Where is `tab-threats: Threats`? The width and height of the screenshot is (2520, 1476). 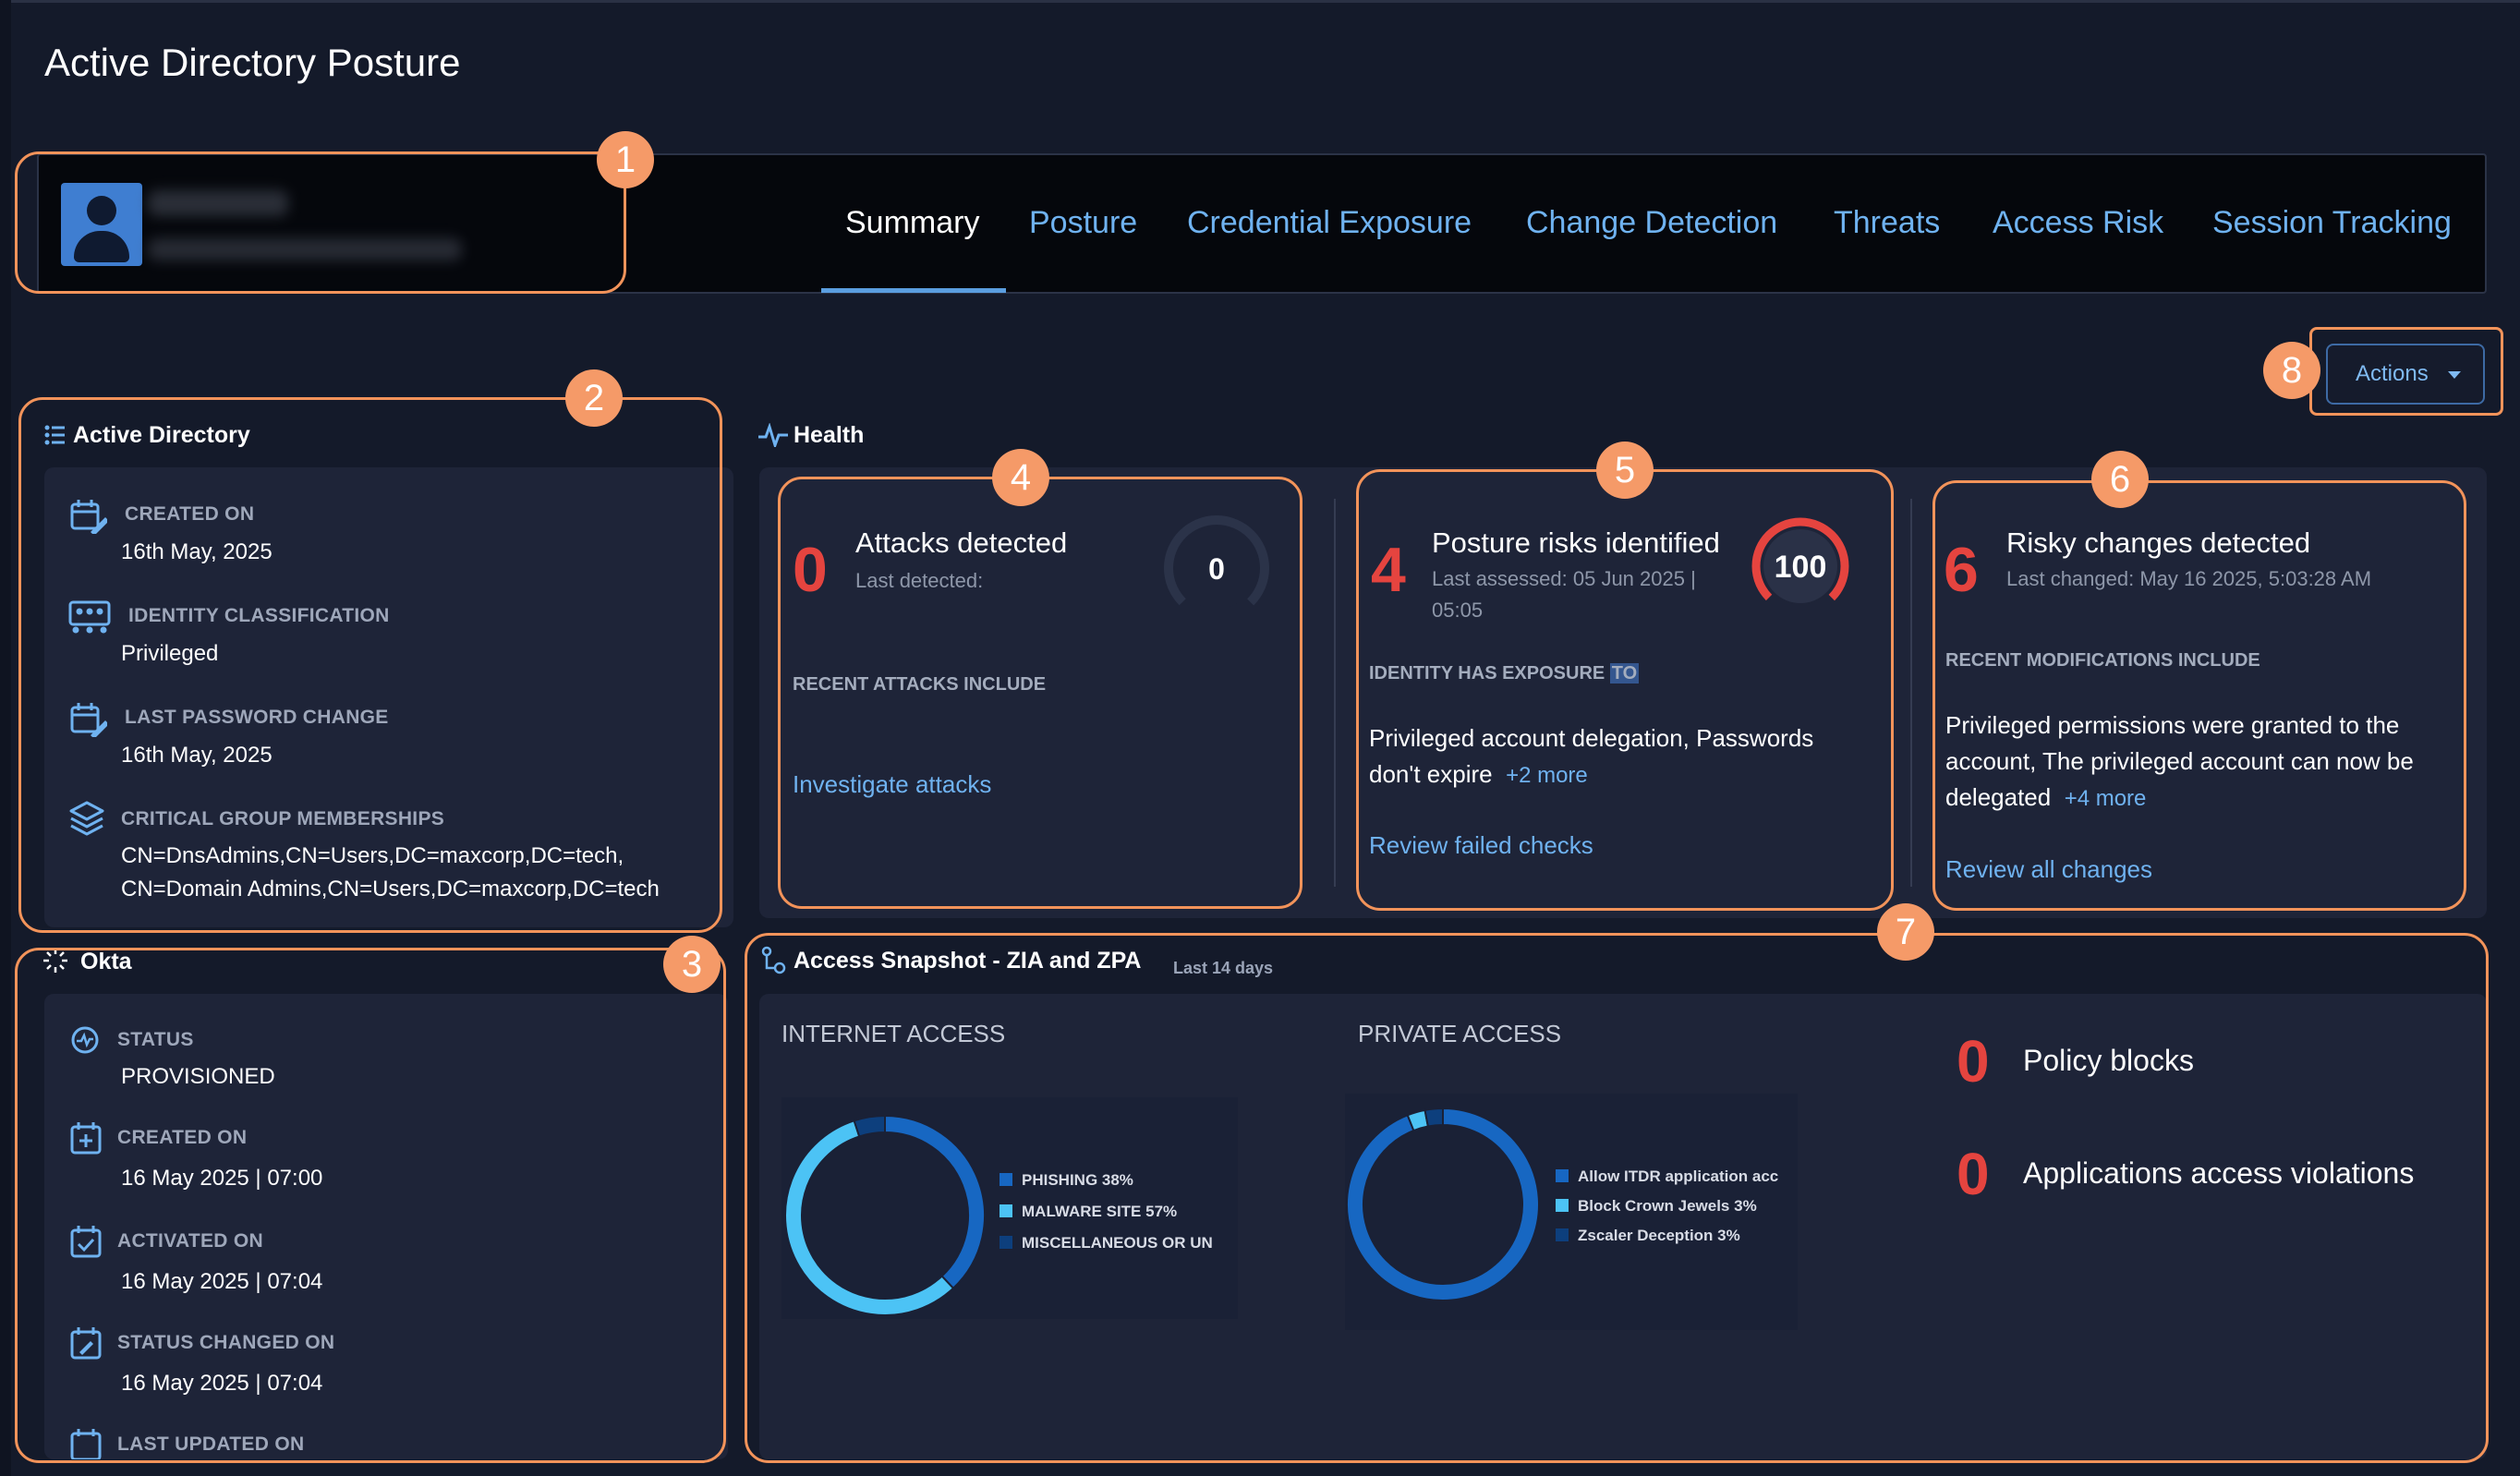 tab-threats: Threats is located at coordinates (1887, 223).